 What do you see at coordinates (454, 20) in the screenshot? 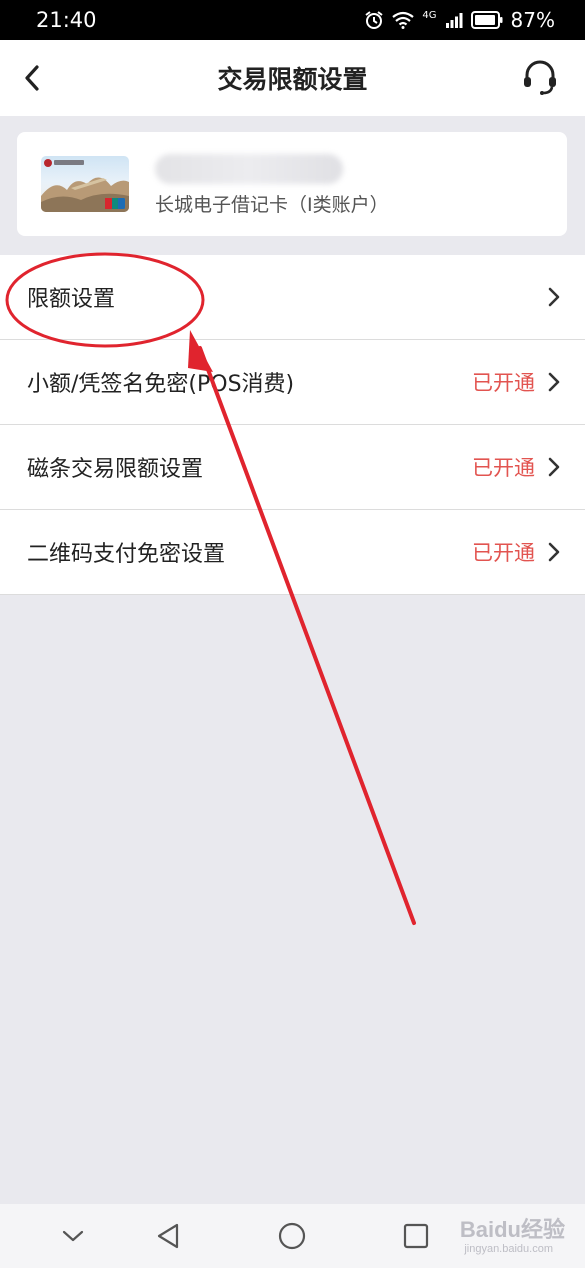
I see `signal-icon` at bounding box center [454, 20].